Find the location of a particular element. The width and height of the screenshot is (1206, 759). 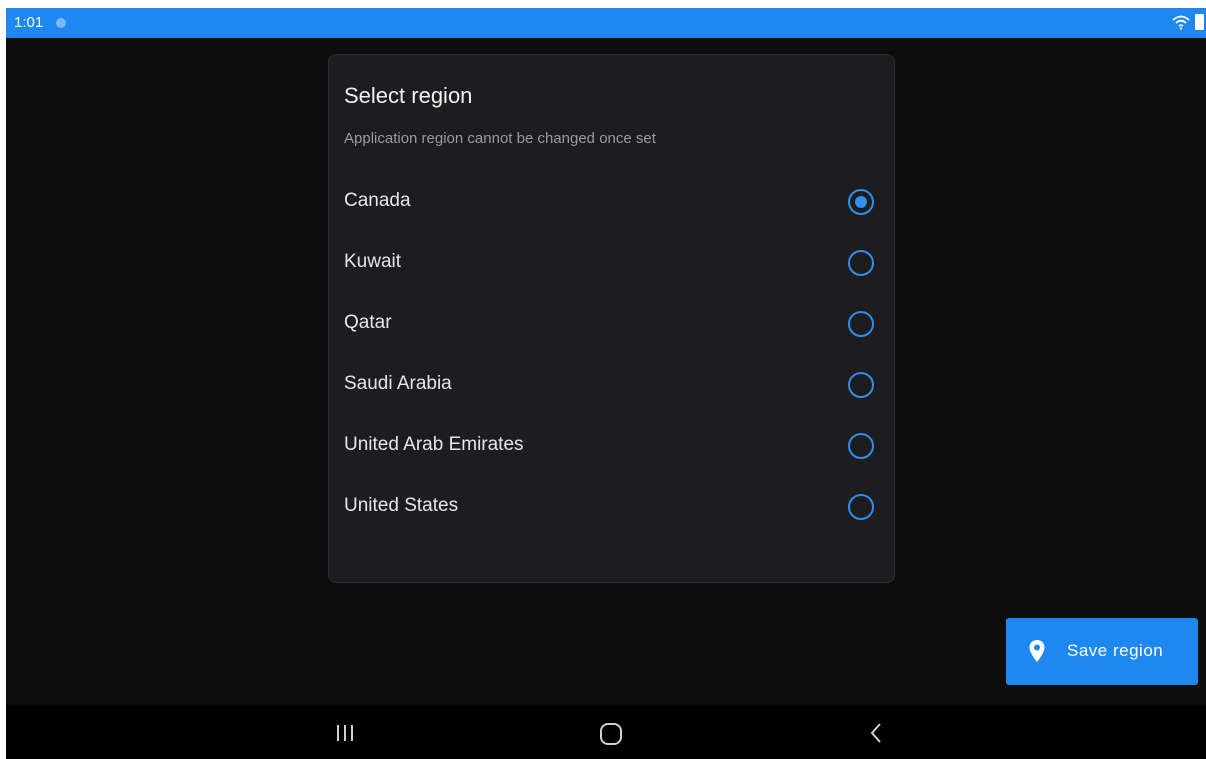

region-label: United Arab Emirates is located at coordinates (434, 444).